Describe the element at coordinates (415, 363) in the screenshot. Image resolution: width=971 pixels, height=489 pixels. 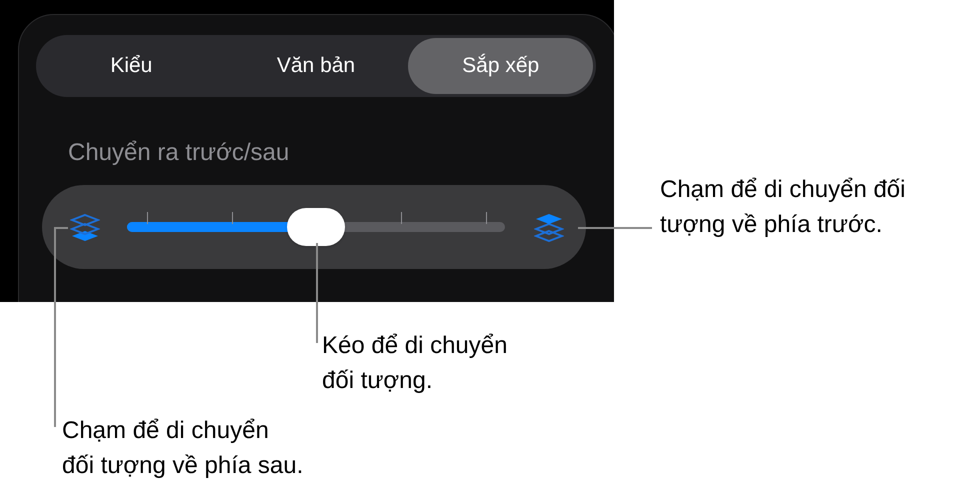
I see `callout-text: Kéo để di chuyển đối tượng.` at that location.